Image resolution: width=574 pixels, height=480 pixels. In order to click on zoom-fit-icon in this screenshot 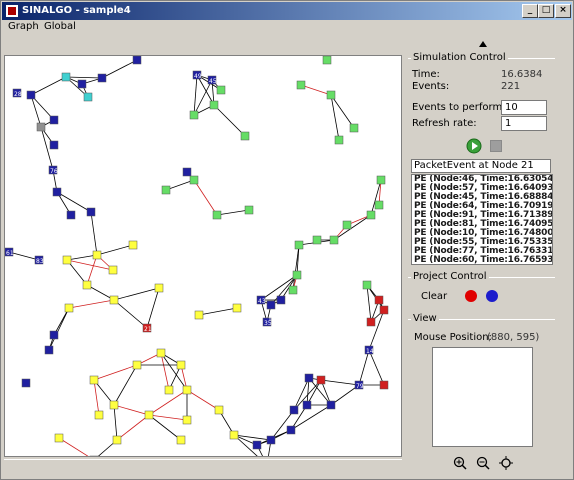, I will do `click(506, 463)`.